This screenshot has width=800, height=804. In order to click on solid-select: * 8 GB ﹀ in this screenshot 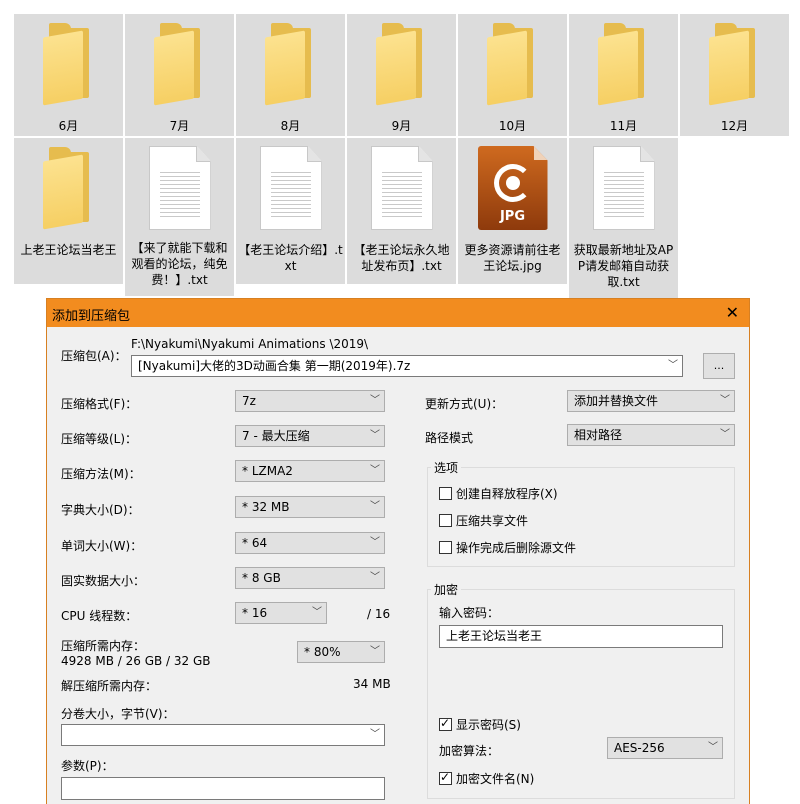, I will do `click(310, 578)`.